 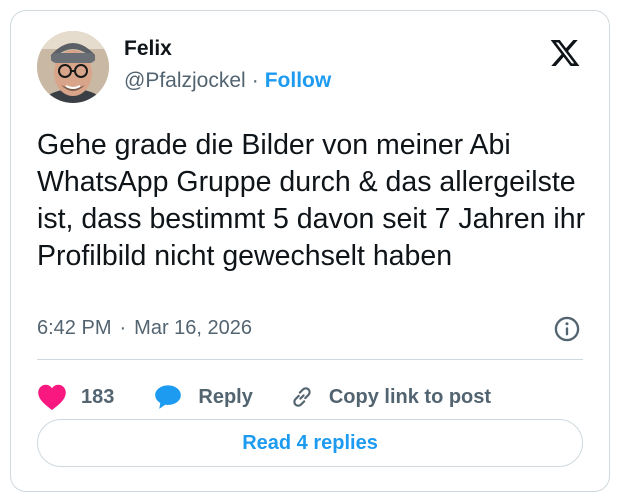 I want to click on tweet-date: Mar 16, 2026, so click(x=193, y=328).